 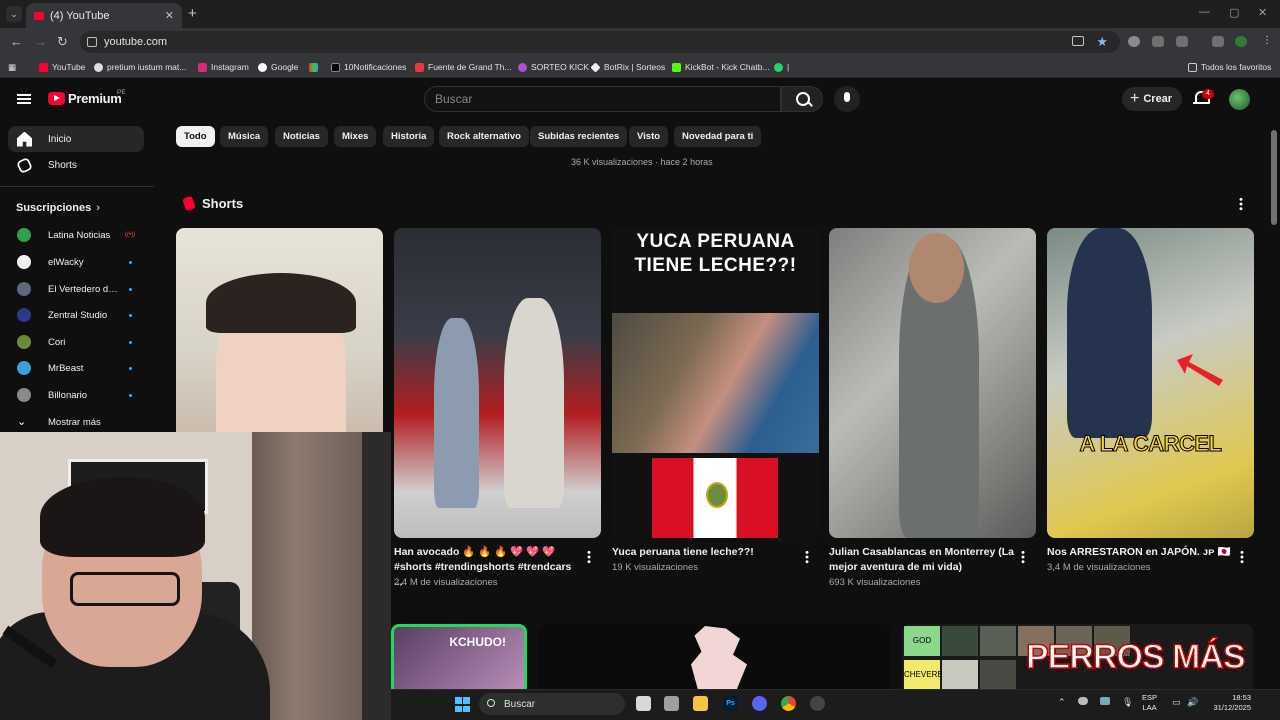 What do you see at coordinates (595, 67) in the screenshot?
I see `botrix-icon` at bounding box center [595, 67].